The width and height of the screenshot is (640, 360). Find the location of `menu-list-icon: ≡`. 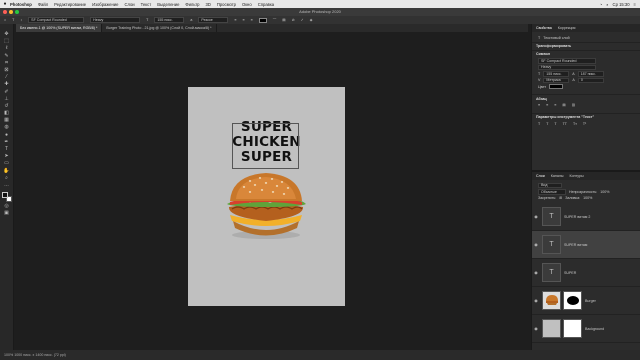

menu-list-icon: ≡ is located at coordinates (635, 4).